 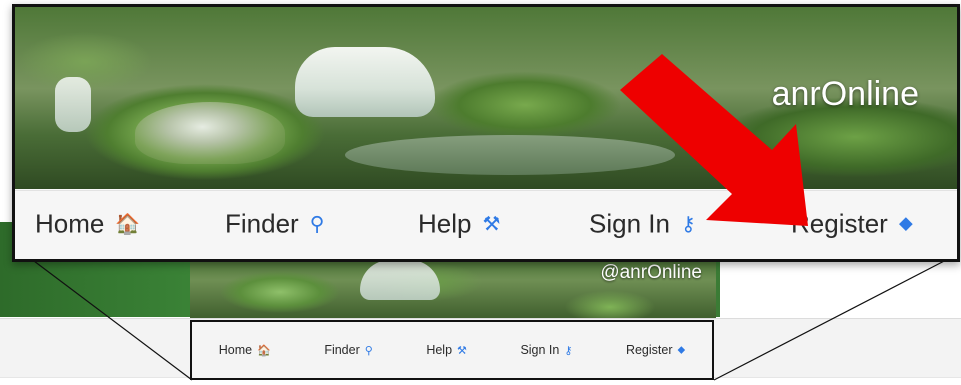 What do you see at coordinates (262, 223) in the screenshot?
I see `callout-nav-finder-label: Finder` at bounding box center [262, 223].